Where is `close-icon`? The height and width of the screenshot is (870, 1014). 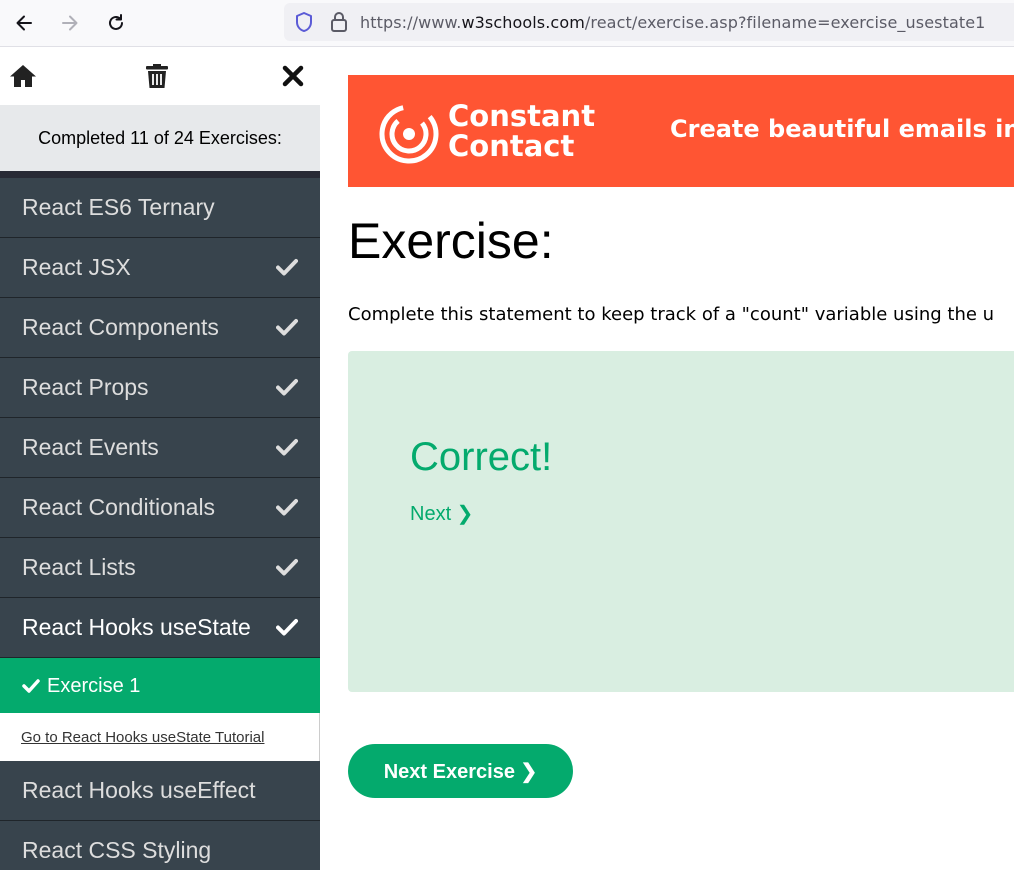 close-icon is located at coordinates (293, 76).